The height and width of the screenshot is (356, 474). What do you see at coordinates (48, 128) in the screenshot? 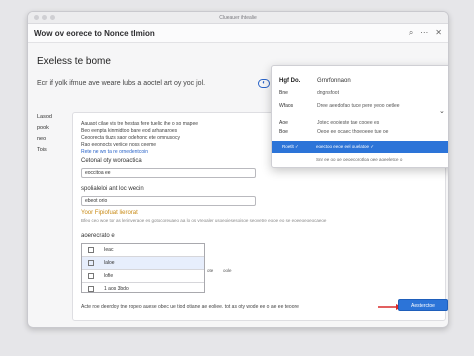
I see `sidebar-item: pook` at bounding box center [48, 128].